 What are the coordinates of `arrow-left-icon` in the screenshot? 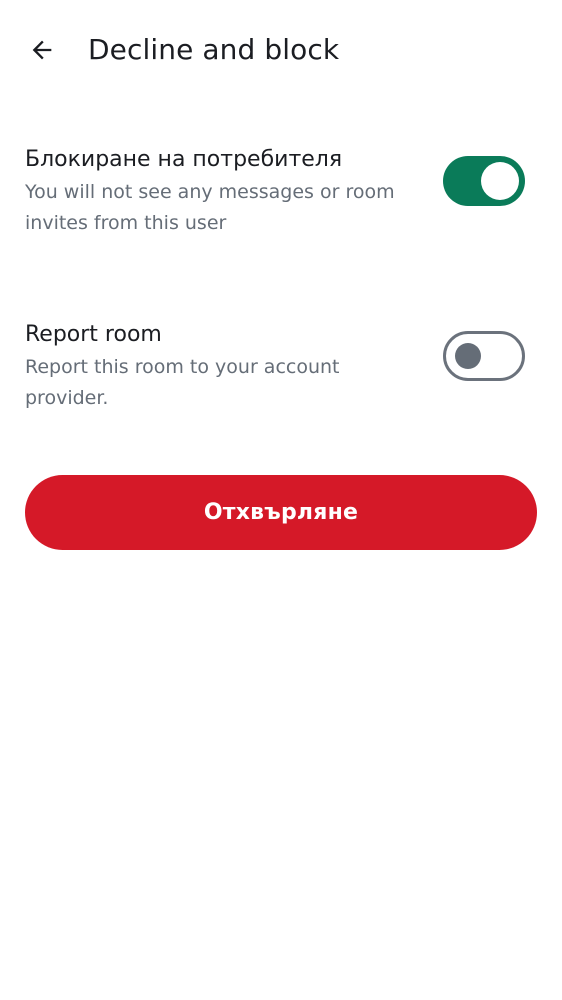 It's located at (42, 50).